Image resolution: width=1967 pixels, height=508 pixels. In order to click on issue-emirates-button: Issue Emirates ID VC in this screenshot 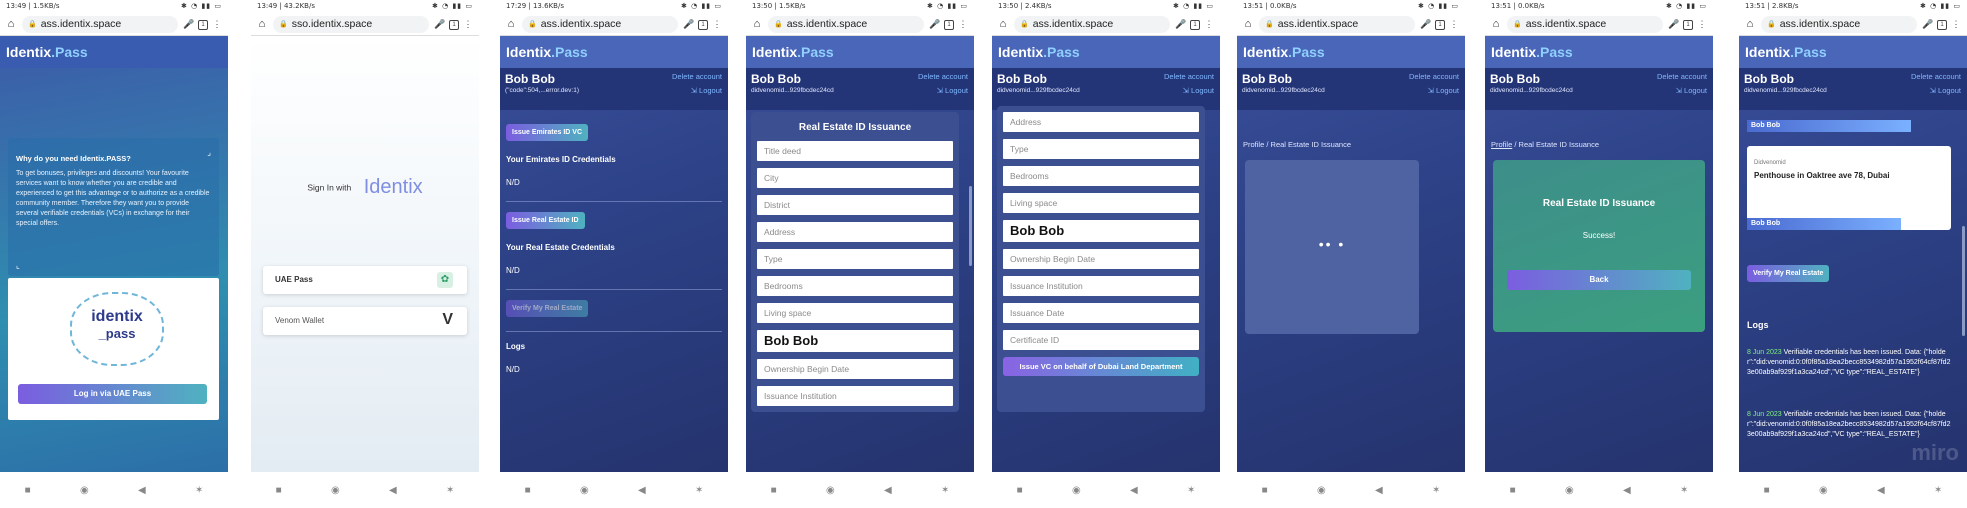, I will do `click(547, 132)`.